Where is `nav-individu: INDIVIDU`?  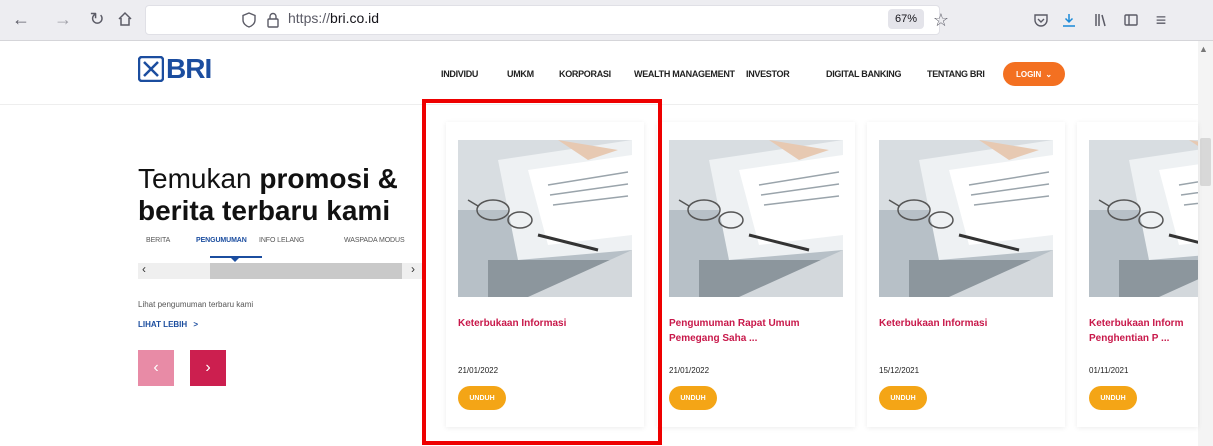 nav-individu: INDIVIDU is located at coordinates (459, 74).